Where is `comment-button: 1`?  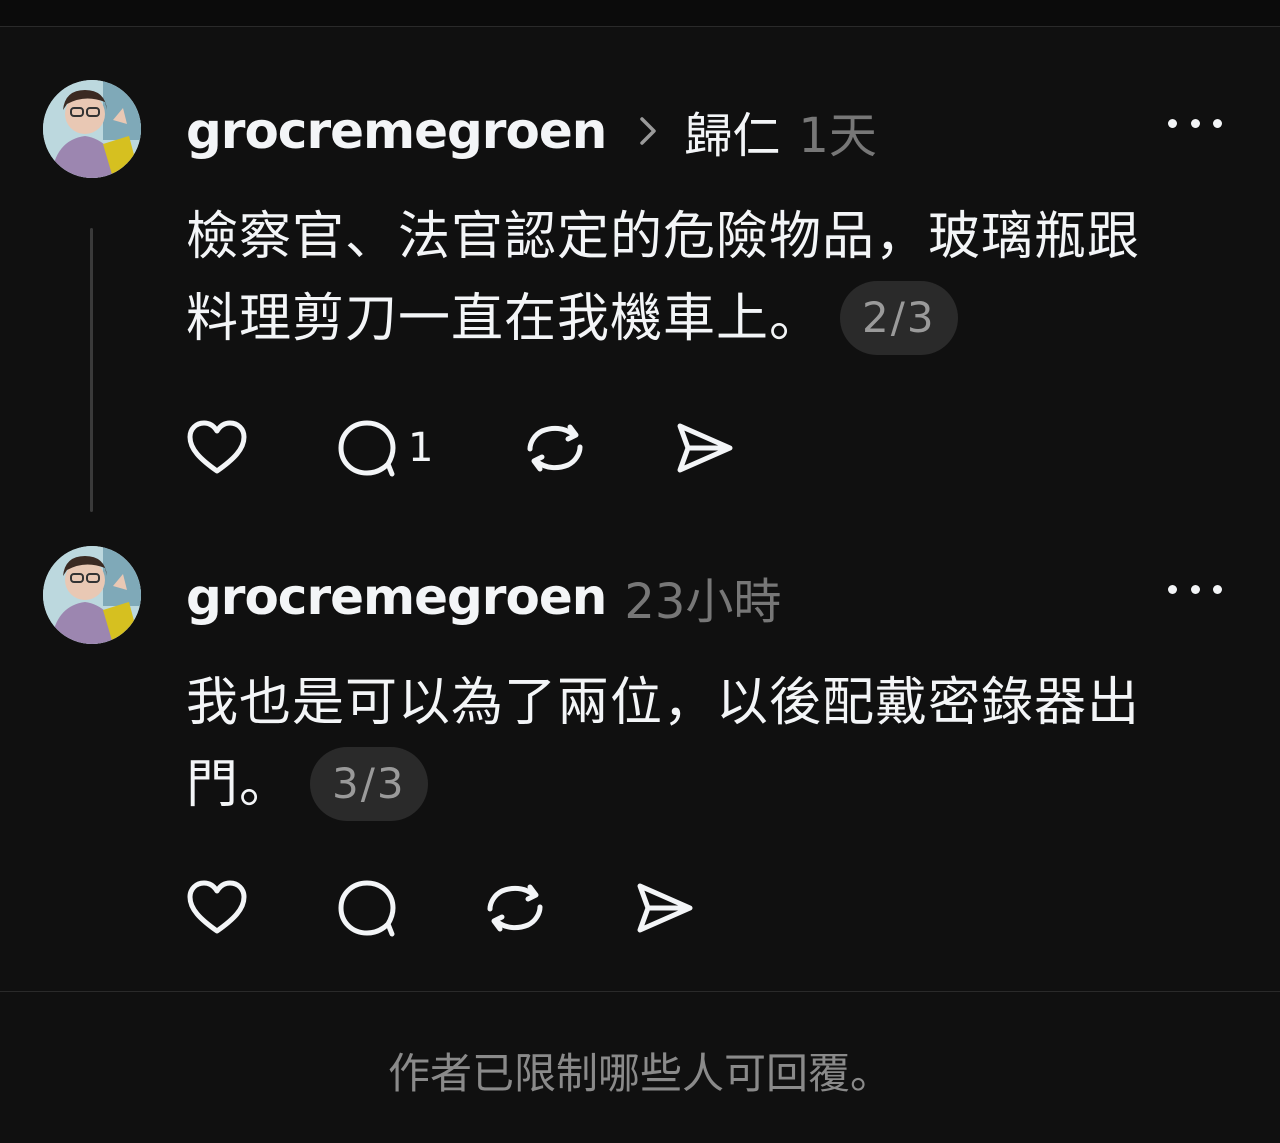 comment-button: 1 is located at coordinates (384, 448).